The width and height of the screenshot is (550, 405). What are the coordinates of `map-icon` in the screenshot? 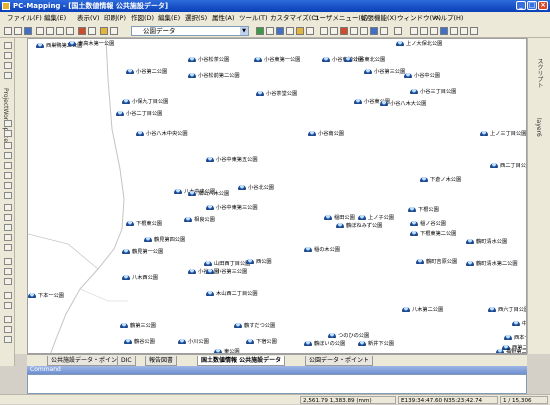 It's located at (300, 31).